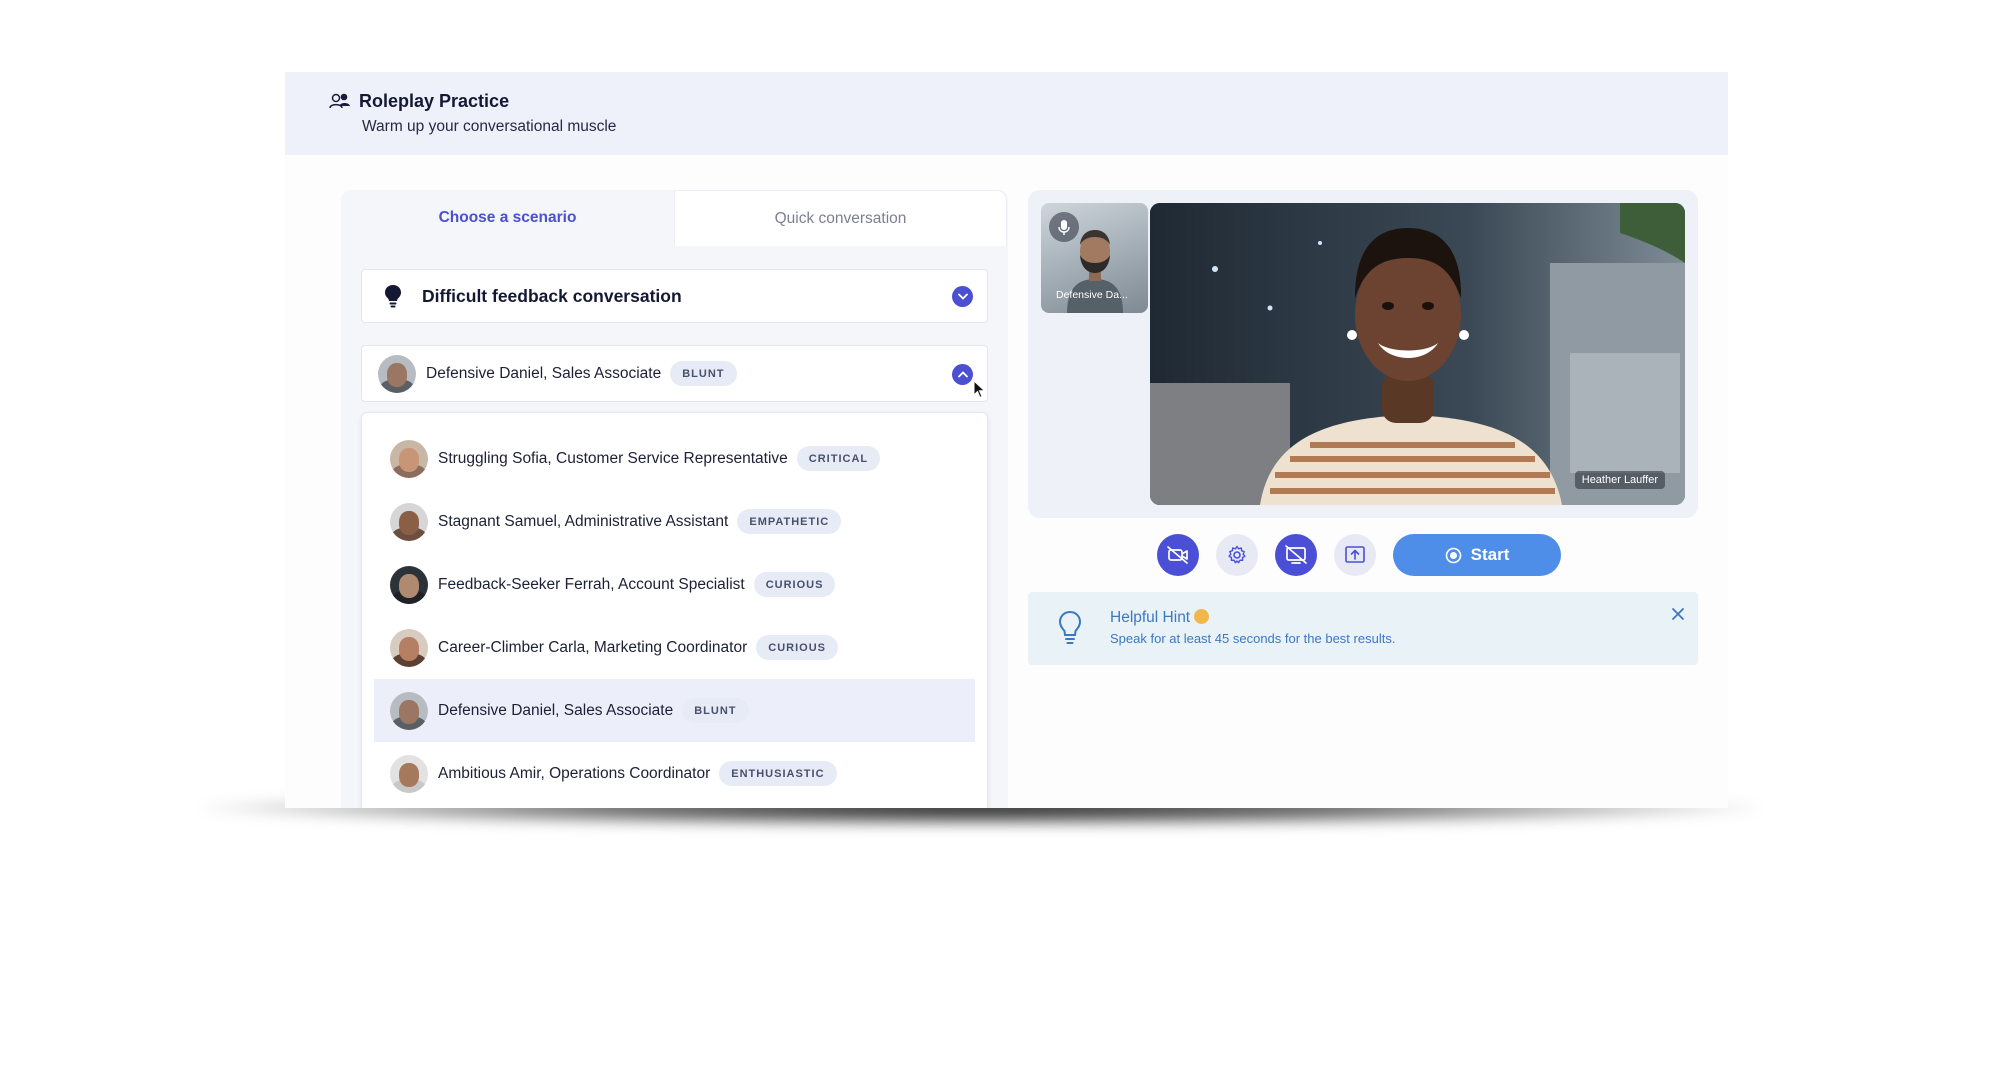  I want to click on close-icon, so click(1678, 614).